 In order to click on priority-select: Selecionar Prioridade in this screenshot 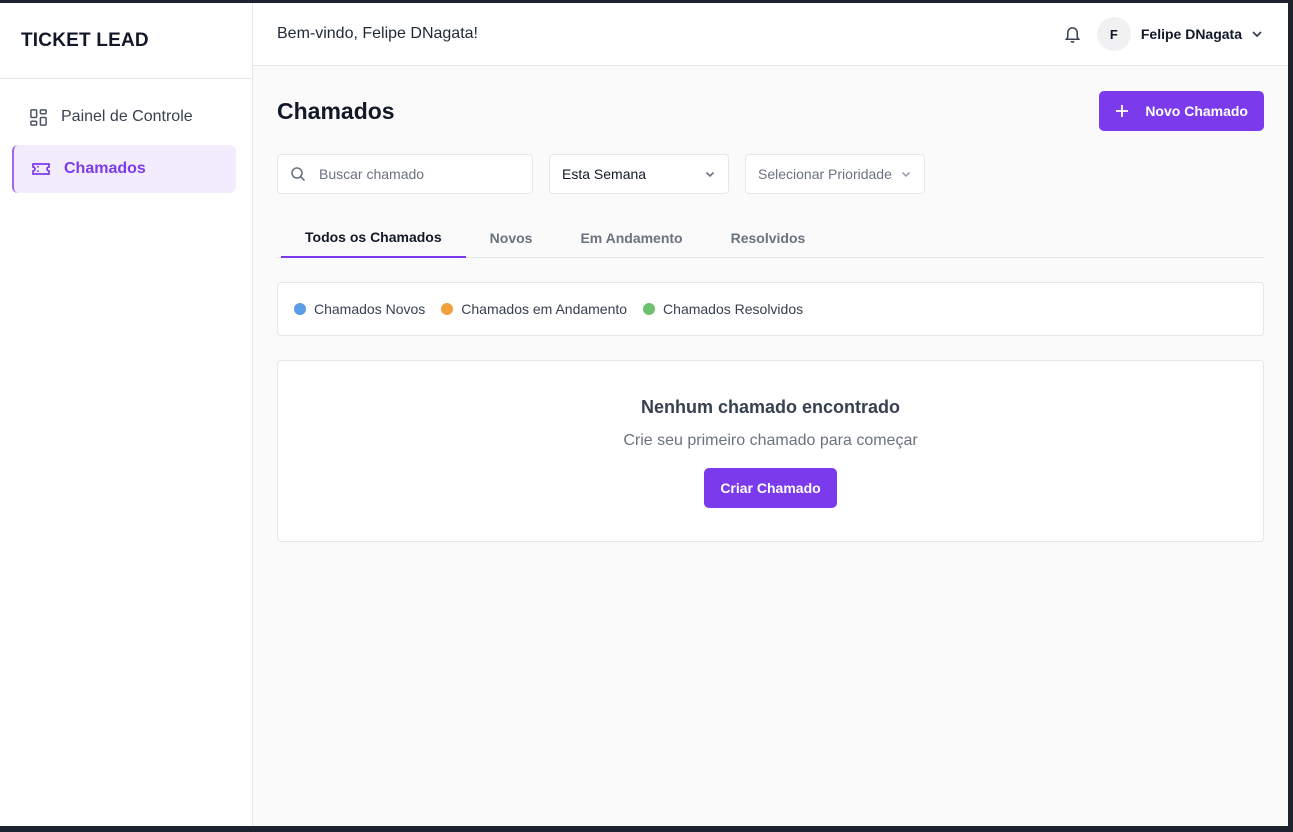, I will do `click(835, 174)`.